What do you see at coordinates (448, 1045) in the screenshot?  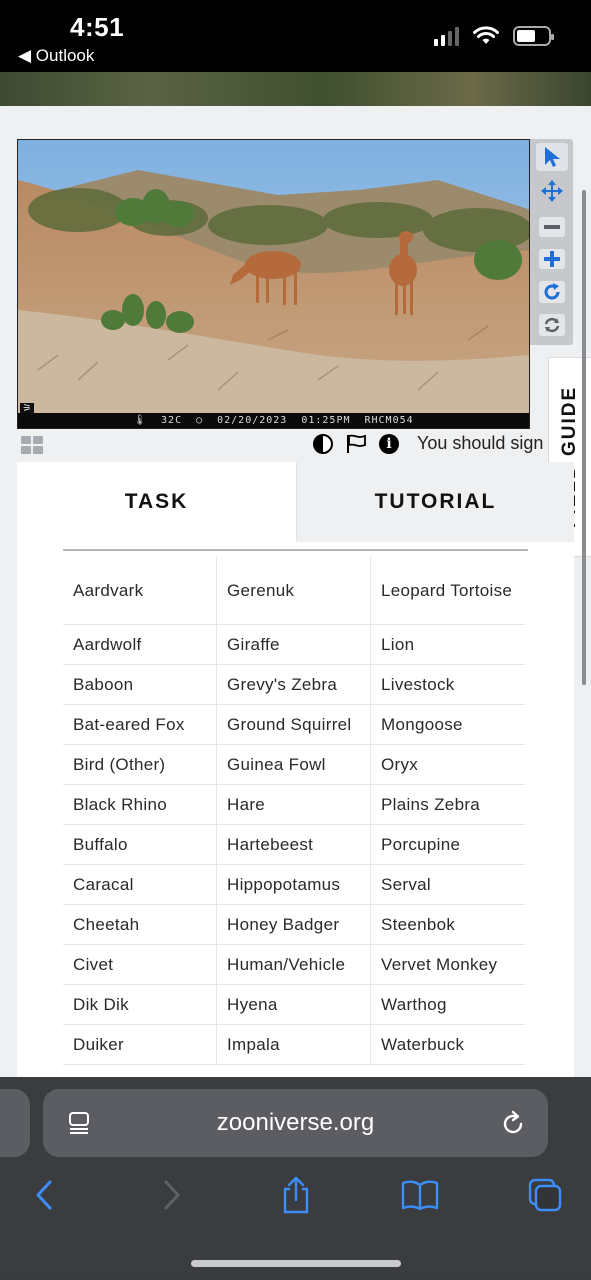 I see `species-choice-button: Waterbuck` at bounding box center [448, 1045].